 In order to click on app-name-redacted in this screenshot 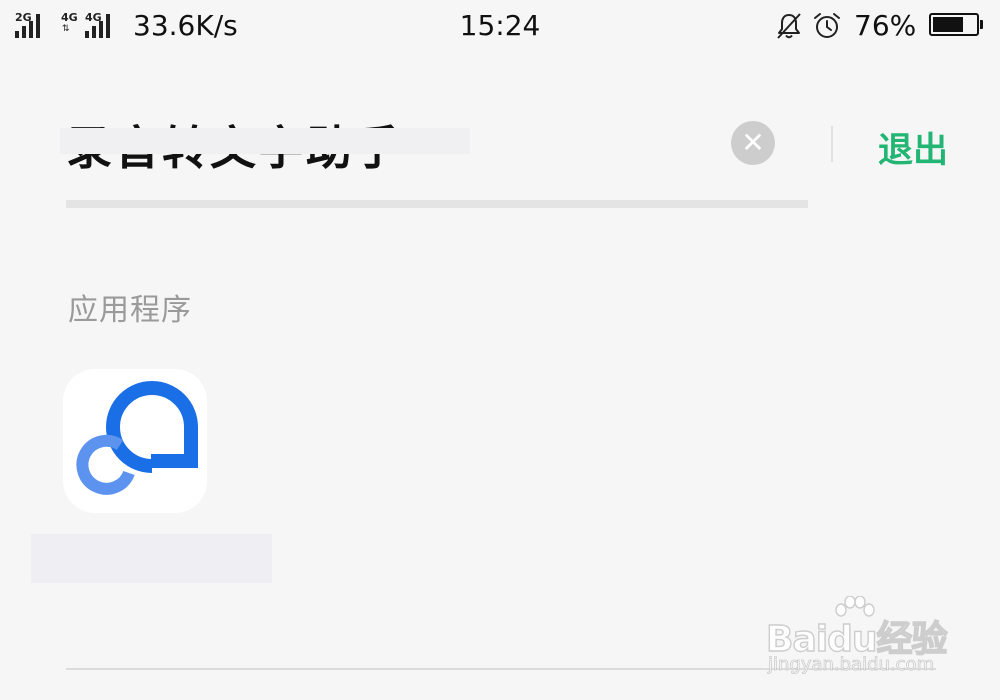, I will do `click(151, 558)`.